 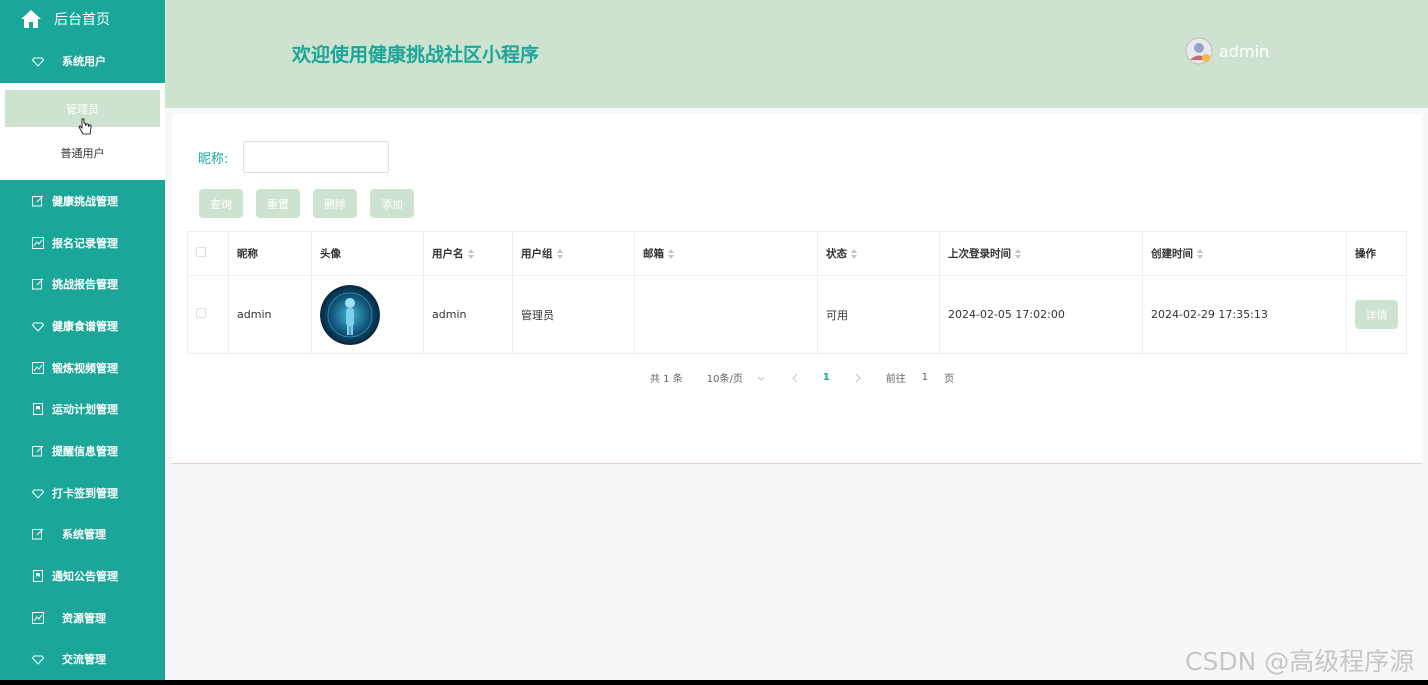 I want to click on sidebar-item-video: 锻炼视频管理, so click(x=82, y=368).